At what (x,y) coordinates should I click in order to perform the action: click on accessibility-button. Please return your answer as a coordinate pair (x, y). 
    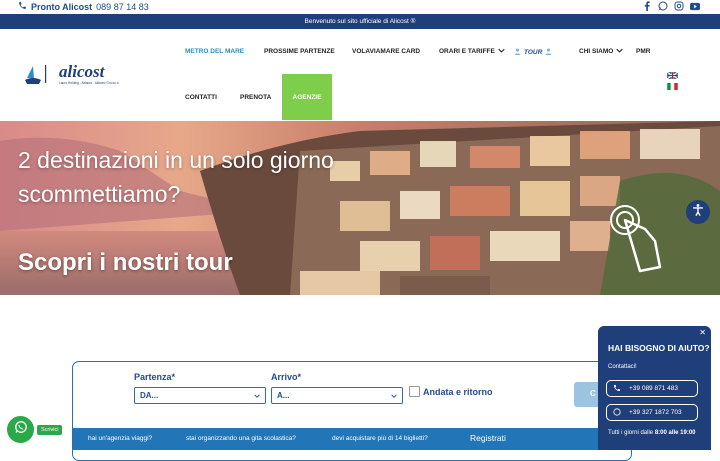
    Looking at the image, I should click on (698, 212).